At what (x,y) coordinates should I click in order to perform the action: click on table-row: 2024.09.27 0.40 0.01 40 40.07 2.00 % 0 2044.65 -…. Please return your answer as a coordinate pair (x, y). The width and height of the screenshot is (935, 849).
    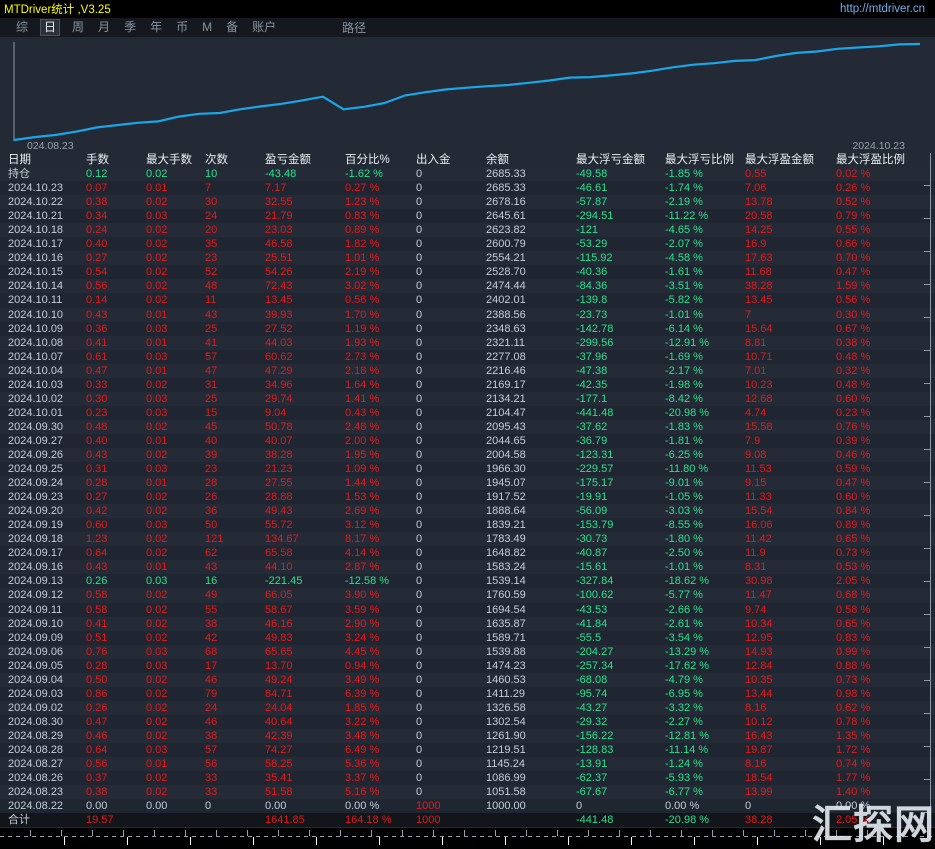
    Looking at the image, I should click on (467, 440).